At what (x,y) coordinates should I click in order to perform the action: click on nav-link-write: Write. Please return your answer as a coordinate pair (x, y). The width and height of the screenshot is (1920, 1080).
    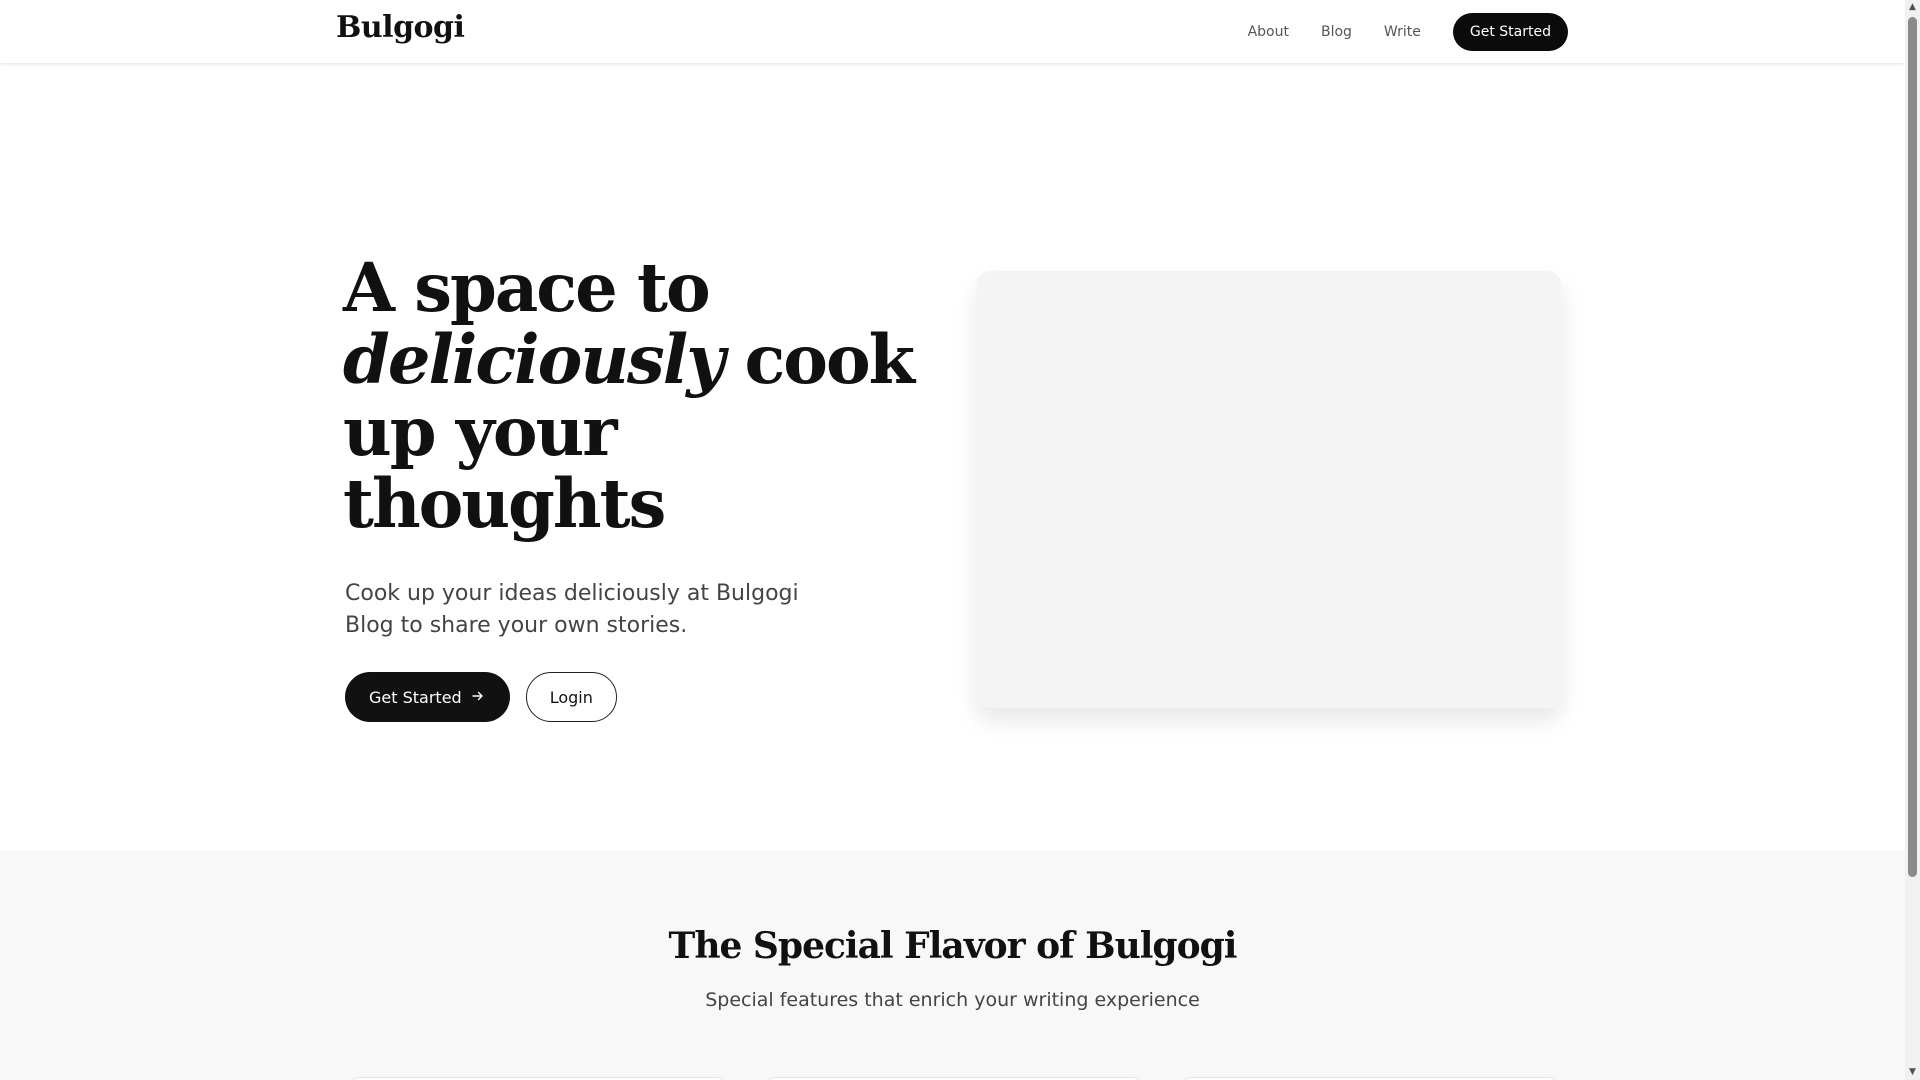
    Looking at the image, I should click on (1402, 32).